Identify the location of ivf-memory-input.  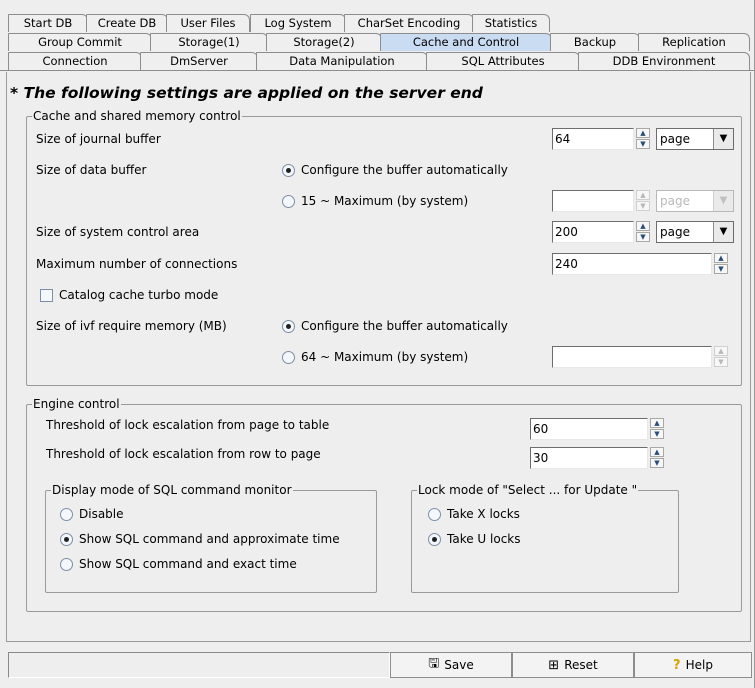
(632, 357).